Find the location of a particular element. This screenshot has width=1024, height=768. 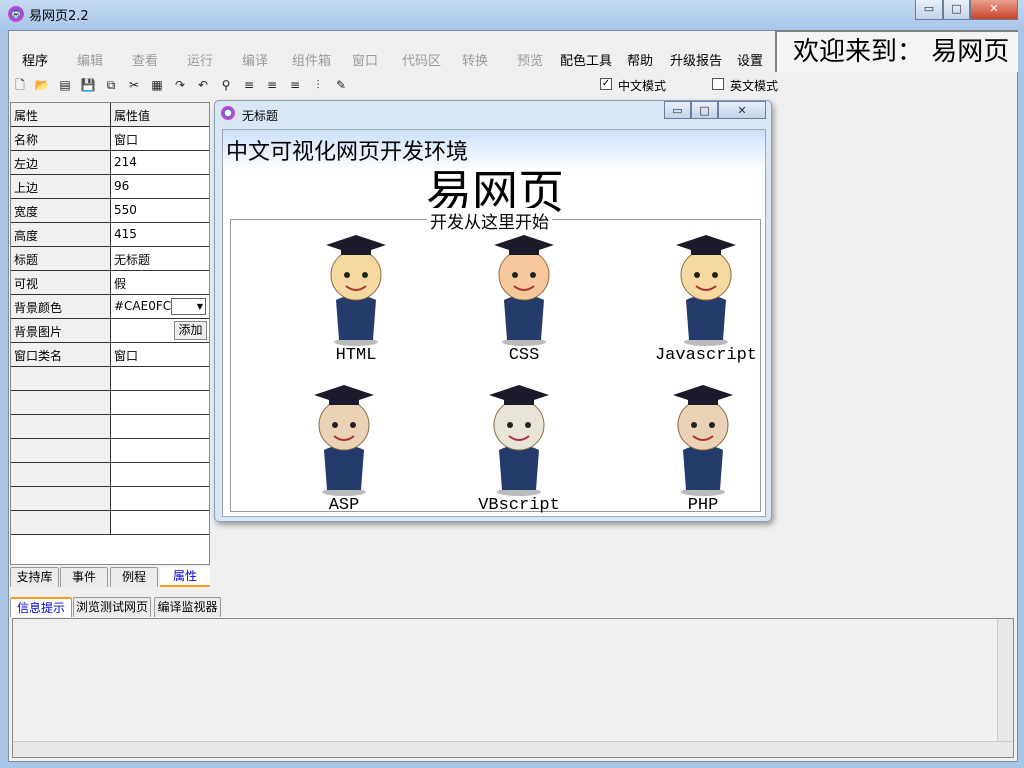

property-row: 可视假 is located at coordinates (110, 283).